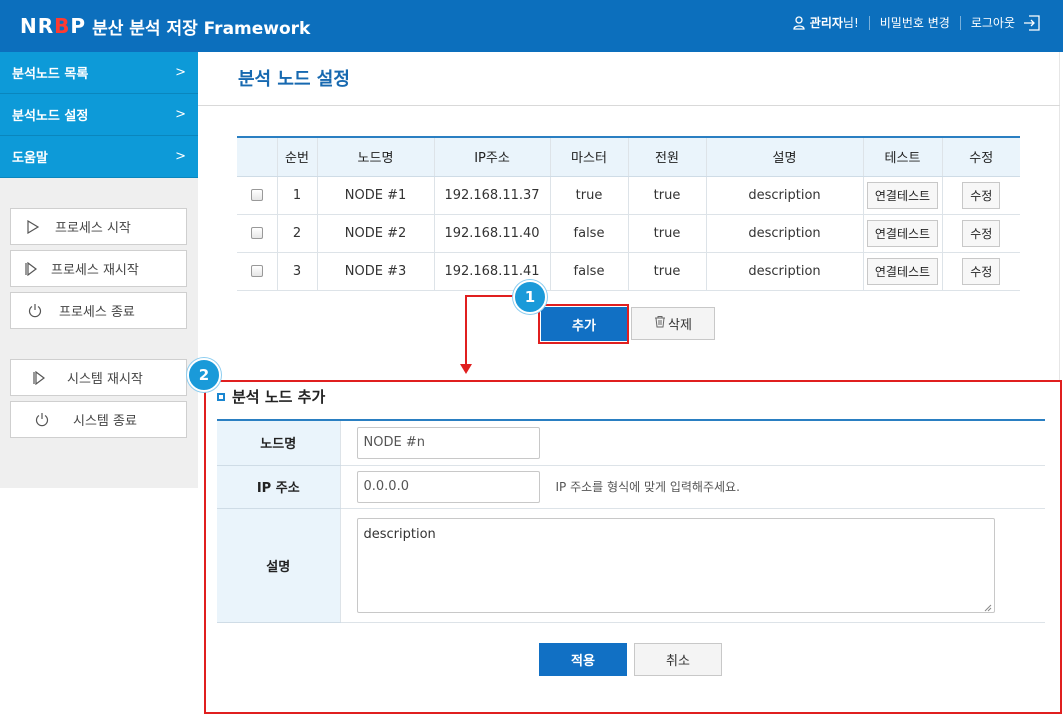  I want to click on field-value: 0.0.0.0 IP 주소를 형식에 맞게 입력해주세요., so click(692, 487).